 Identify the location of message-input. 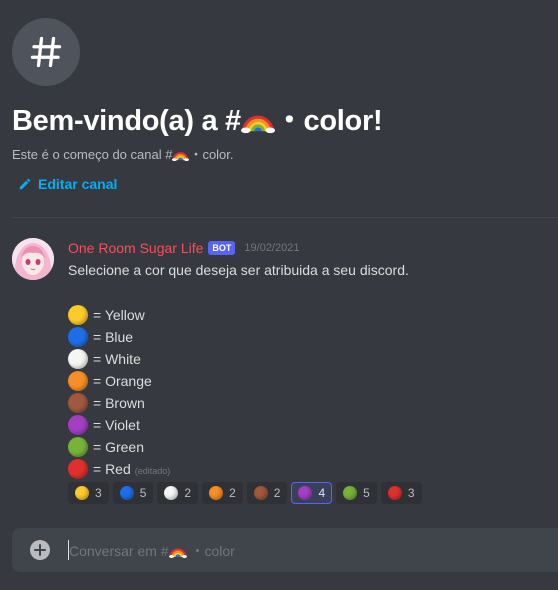
(313, 550).